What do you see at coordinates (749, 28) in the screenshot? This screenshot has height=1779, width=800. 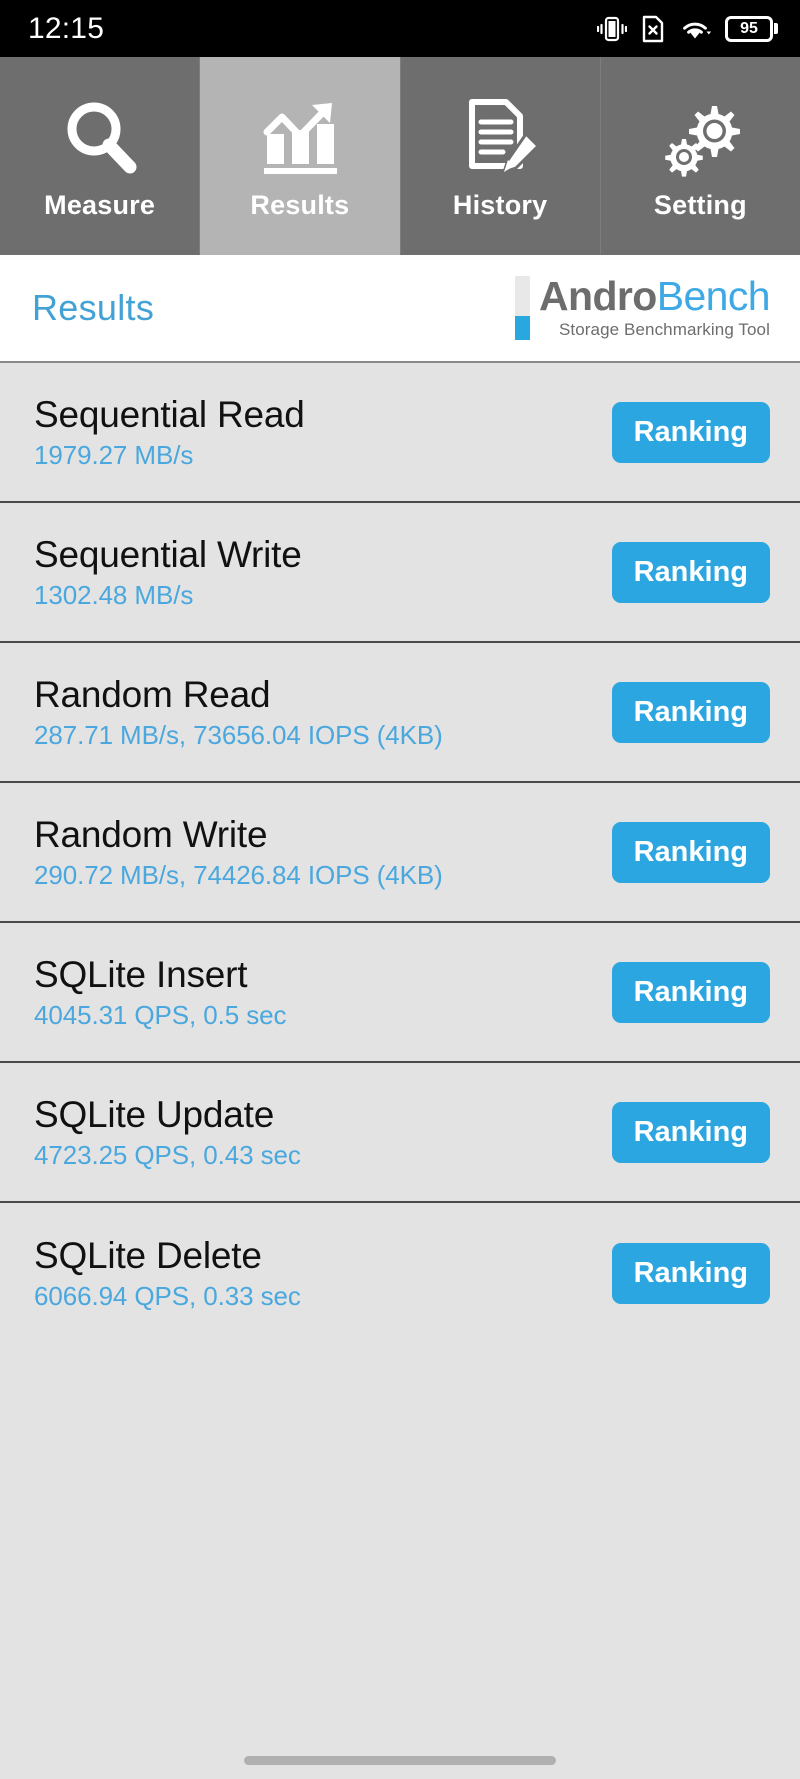 I see `battery-percent-label: 95` at bounding box center [749, 28].